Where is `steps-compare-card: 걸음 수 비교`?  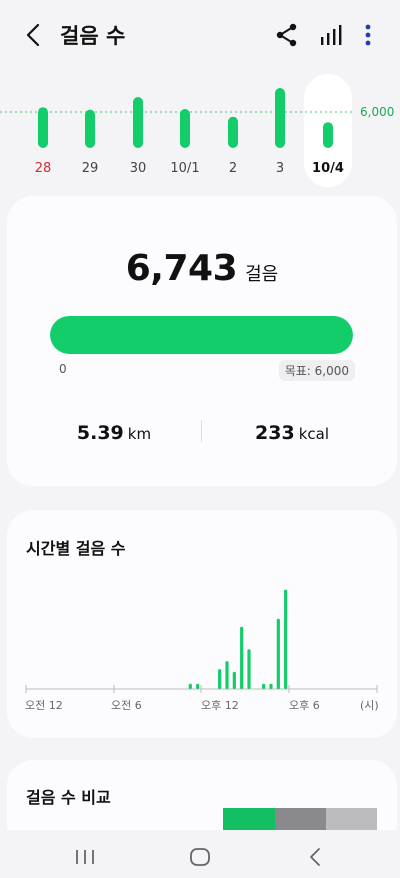 steps-compare-card: 걸음 수 비교 is located at coordinates (202, 795).